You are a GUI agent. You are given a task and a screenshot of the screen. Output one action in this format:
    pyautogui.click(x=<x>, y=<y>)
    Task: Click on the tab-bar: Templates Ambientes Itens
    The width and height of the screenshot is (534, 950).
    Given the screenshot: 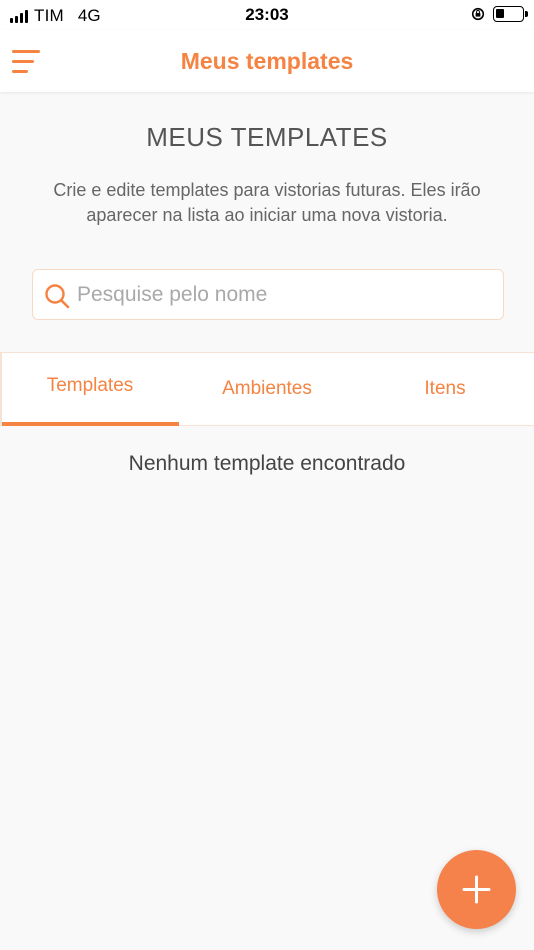 What is the action you would take?
    pyautogui.click(x=267, y=389)
    